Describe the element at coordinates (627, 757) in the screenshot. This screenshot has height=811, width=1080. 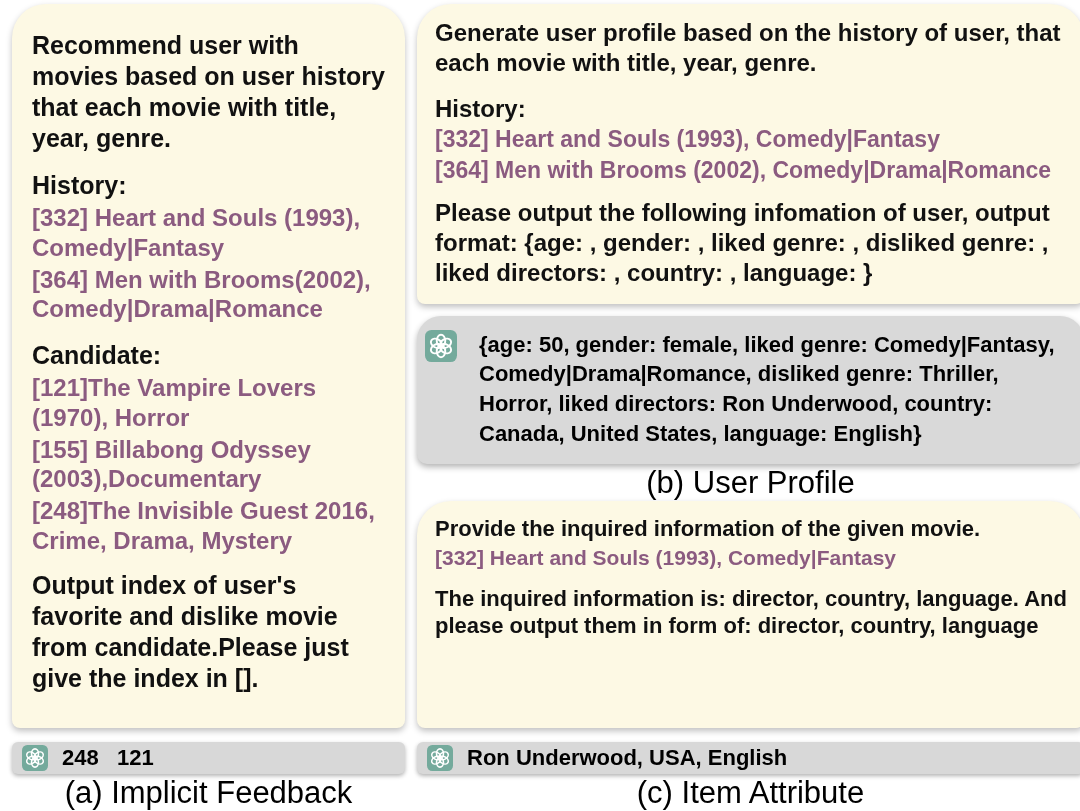
I see `response-text: Ron Underwood, USA, English` at that location.